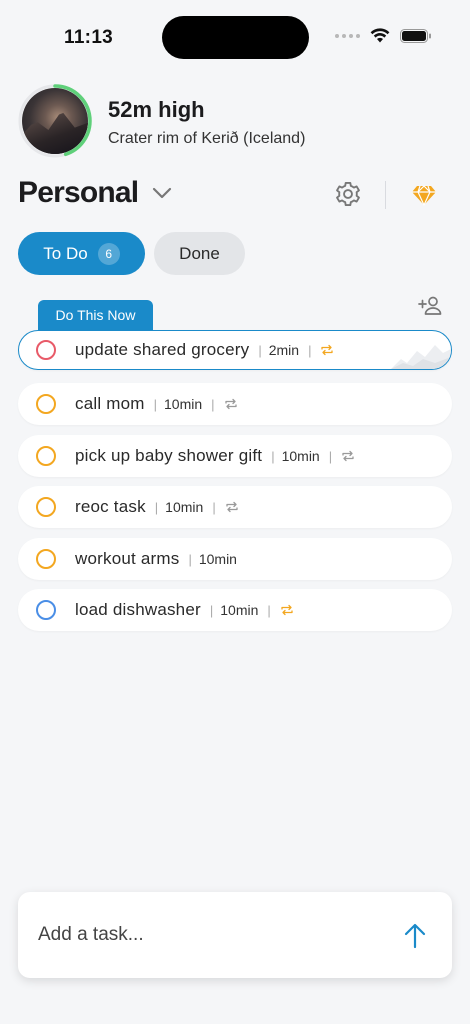  I want to click on add-task-card, so click(235, 935).